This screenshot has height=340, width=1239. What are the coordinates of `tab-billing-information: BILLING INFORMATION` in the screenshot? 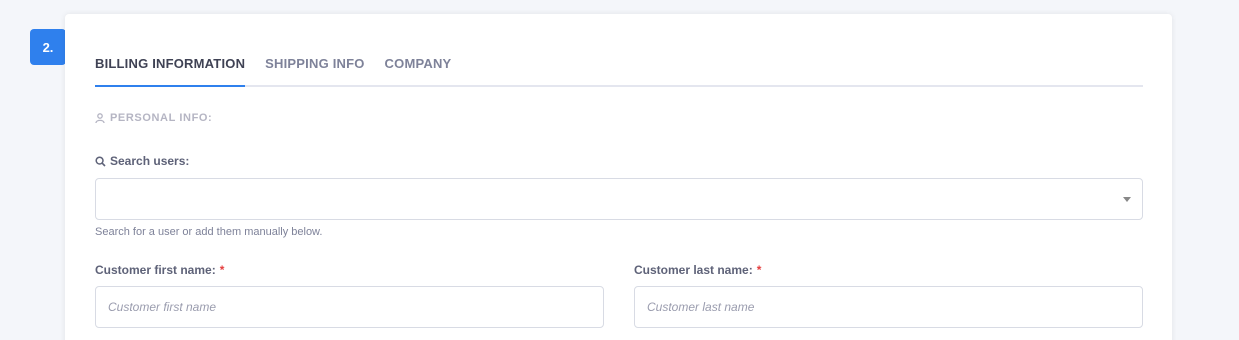 It's located at (170, 65).